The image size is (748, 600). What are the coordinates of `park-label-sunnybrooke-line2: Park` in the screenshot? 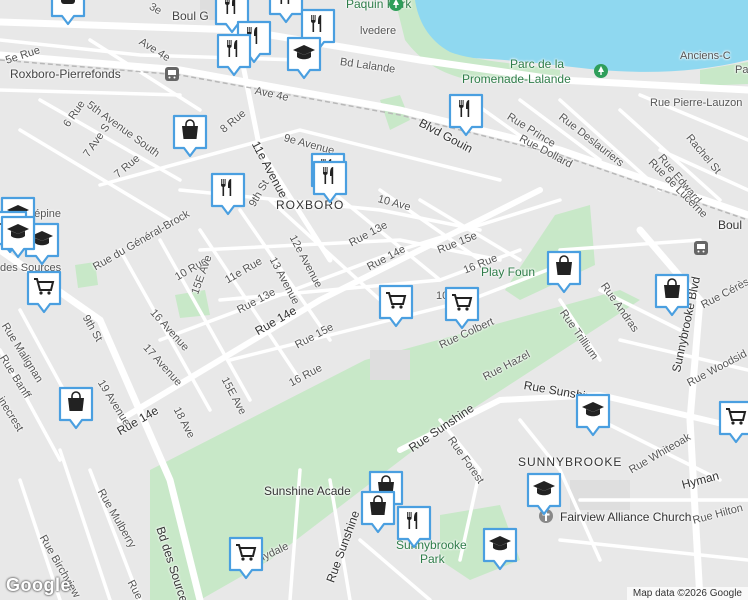 It's located at (432, 559).